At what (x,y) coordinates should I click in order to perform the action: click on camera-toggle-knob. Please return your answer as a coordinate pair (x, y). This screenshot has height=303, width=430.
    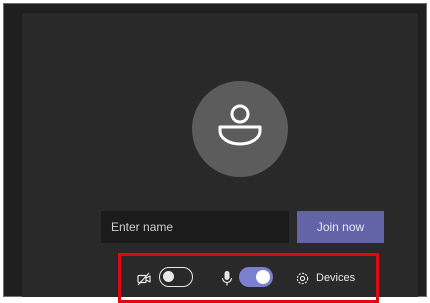
    Looking at the image, I should click on (168, 276).